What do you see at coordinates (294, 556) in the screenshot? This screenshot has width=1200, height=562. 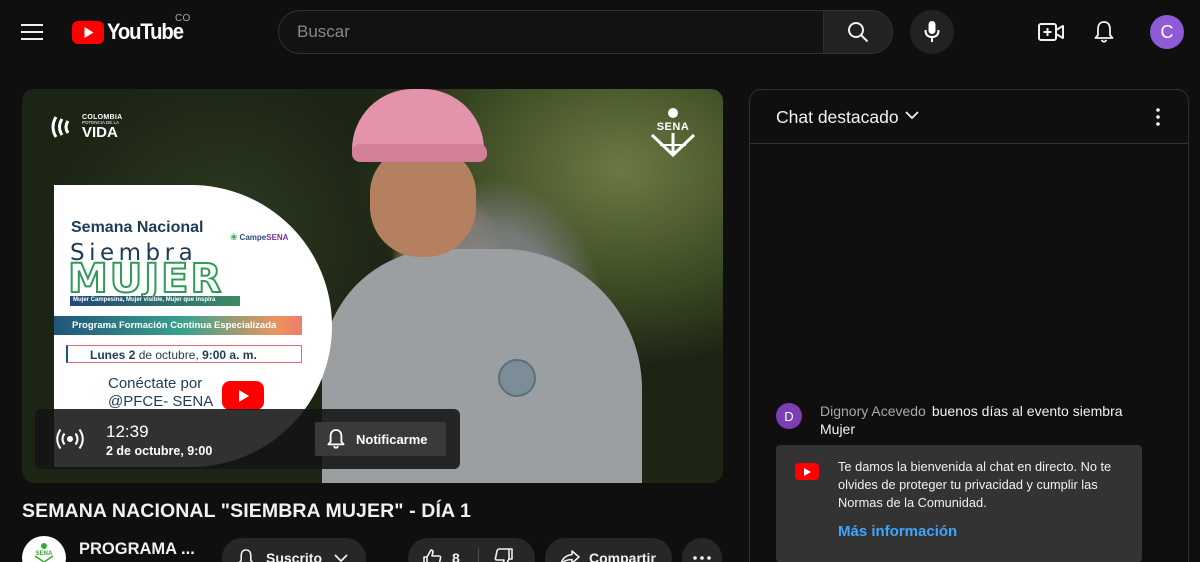 I see `subscribed-label: Suscrito` at bounding box center [294, 556].